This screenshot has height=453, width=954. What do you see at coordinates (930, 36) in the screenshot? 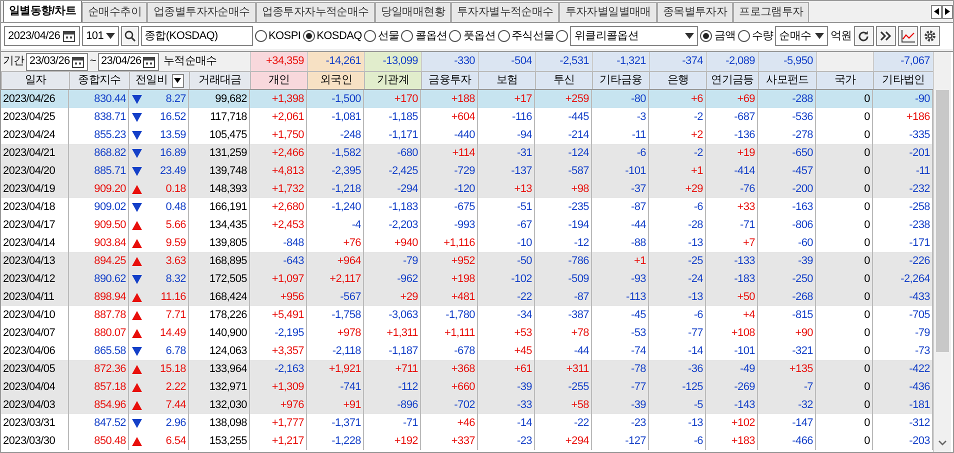
I see `settings-button` at bounding box center [930, 36].